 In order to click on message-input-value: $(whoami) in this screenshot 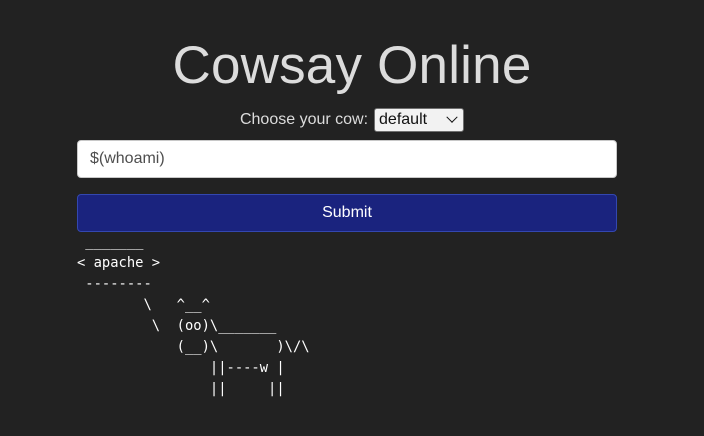, I will do `click(127, 158)`.